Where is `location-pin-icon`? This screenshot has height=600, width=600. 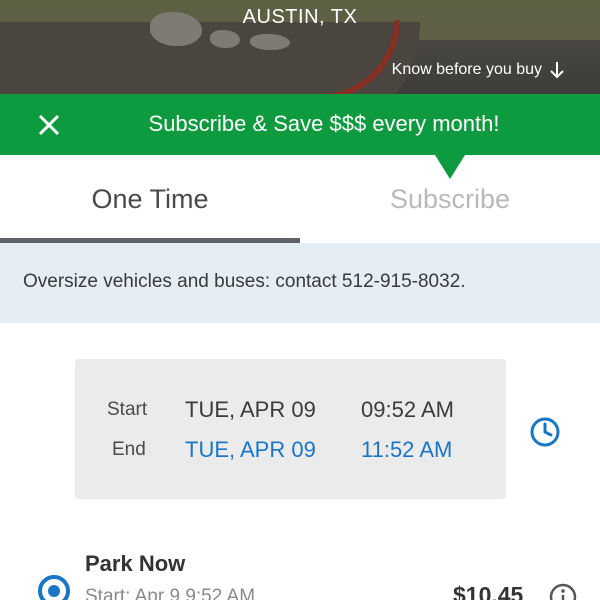 location-pin-icon is located at coordinates (54, 587).